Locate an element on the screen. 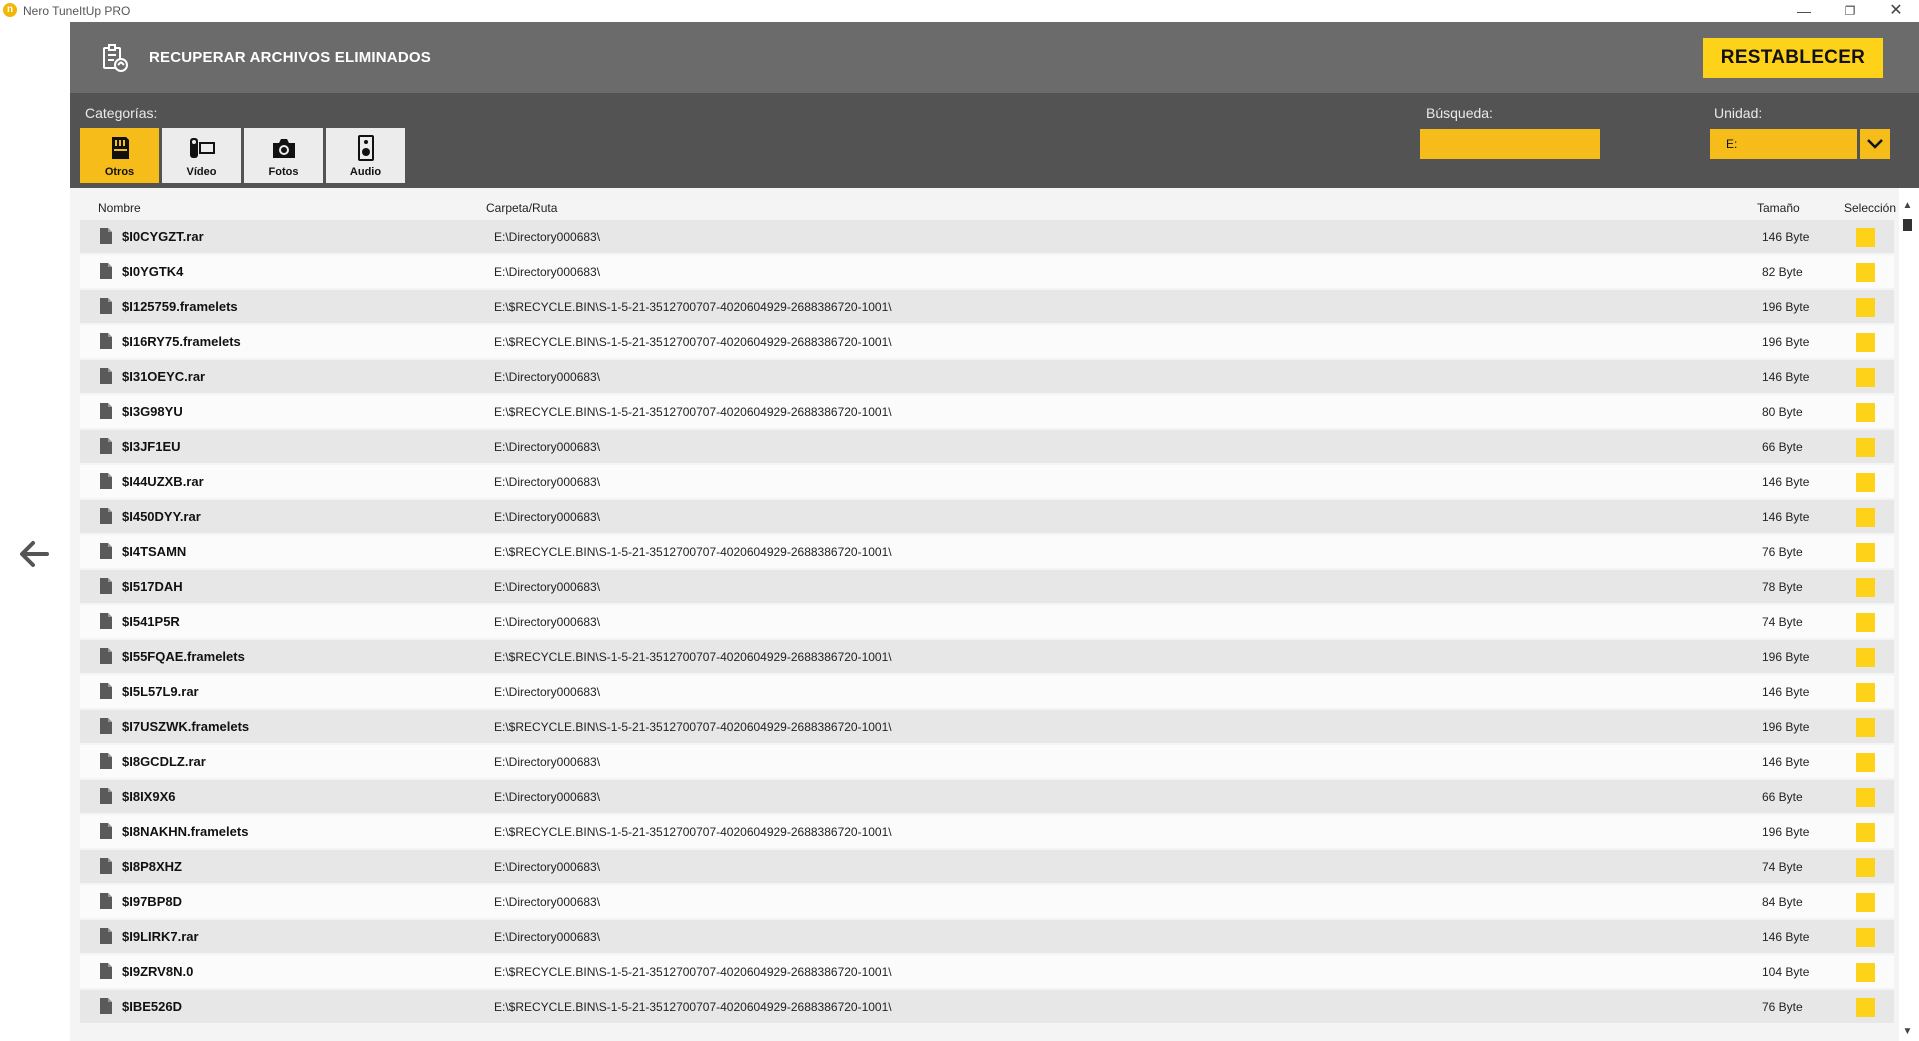  table-row: $I44UZXB.rar E:\Directory000683\ 146 Byte is located at coordinates (987, 481).